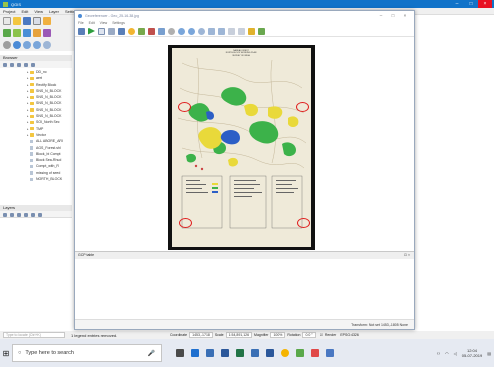 This screenshot has width=494, height=367. I want to click on edge-browser-icon, so click(195, 353).